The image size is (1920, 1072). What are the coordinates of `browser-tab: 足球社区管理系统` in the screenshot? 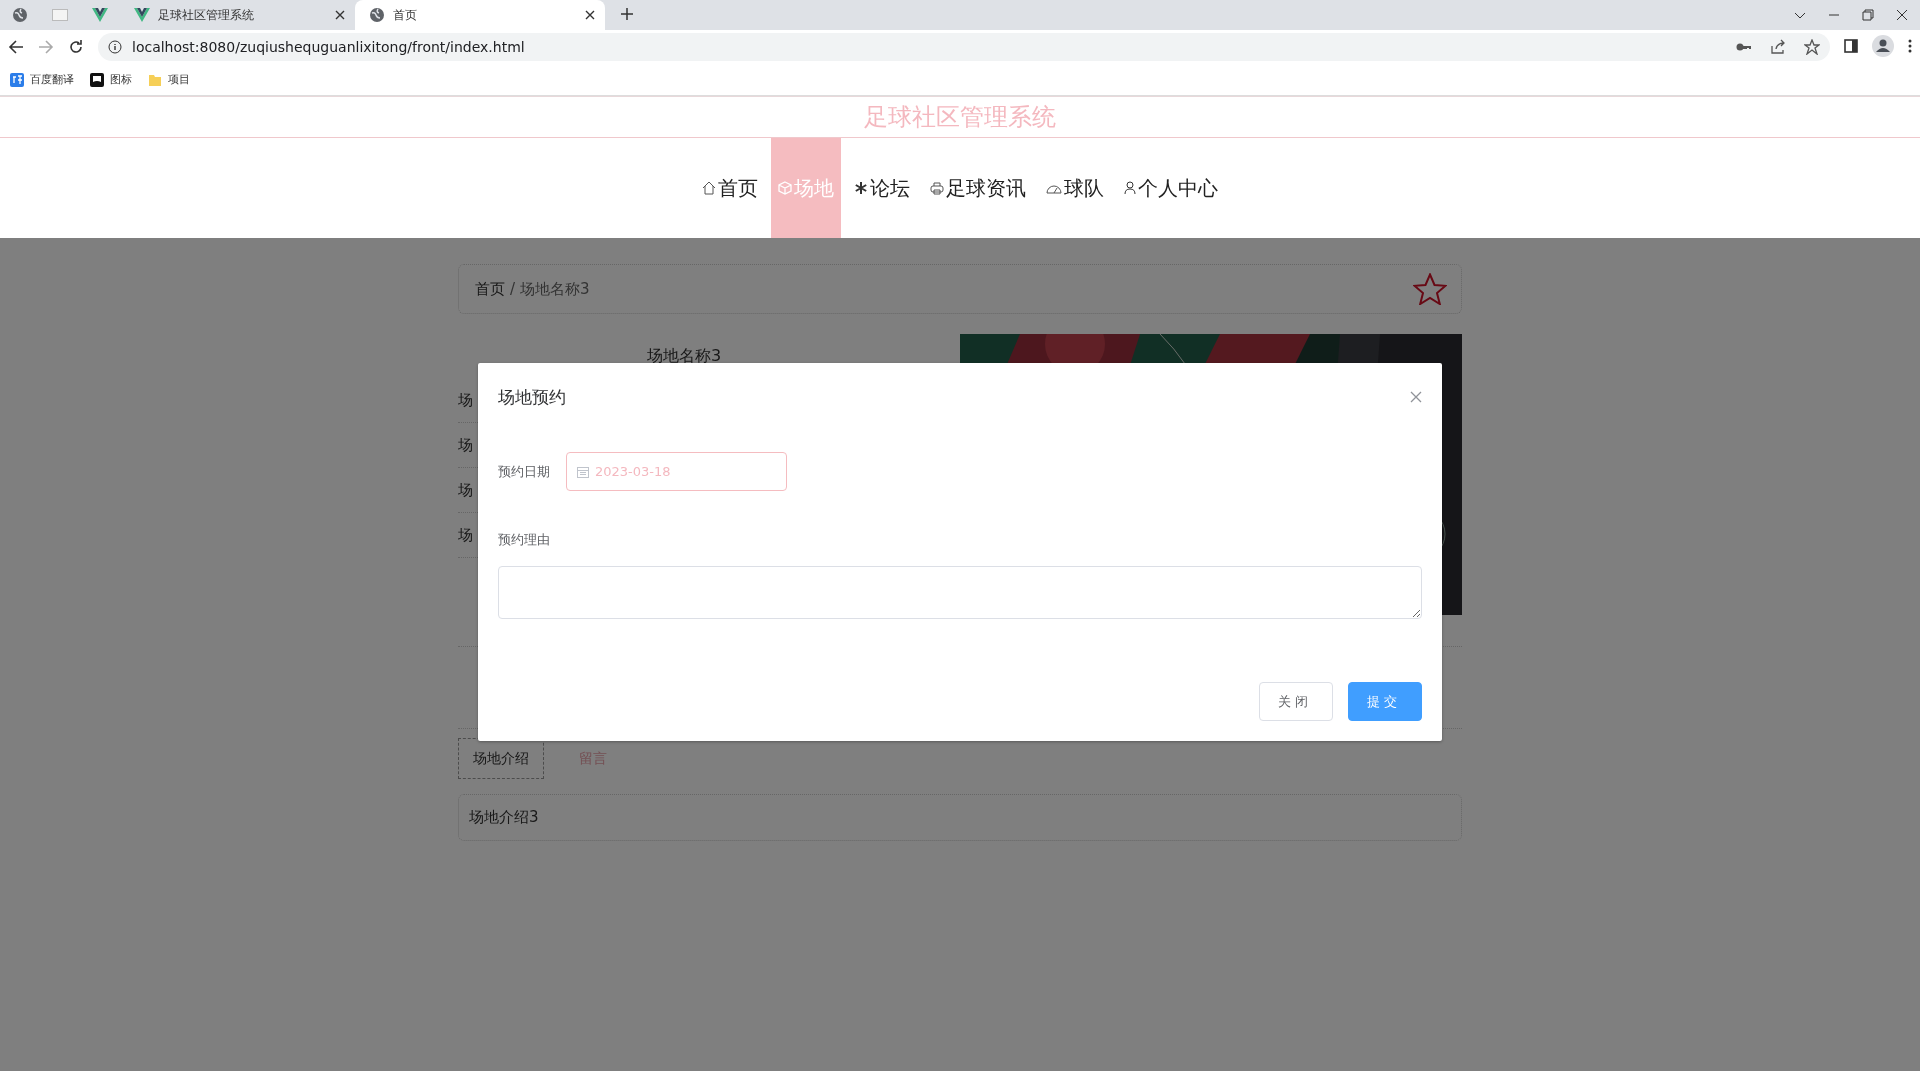 It's located at (237, 15).